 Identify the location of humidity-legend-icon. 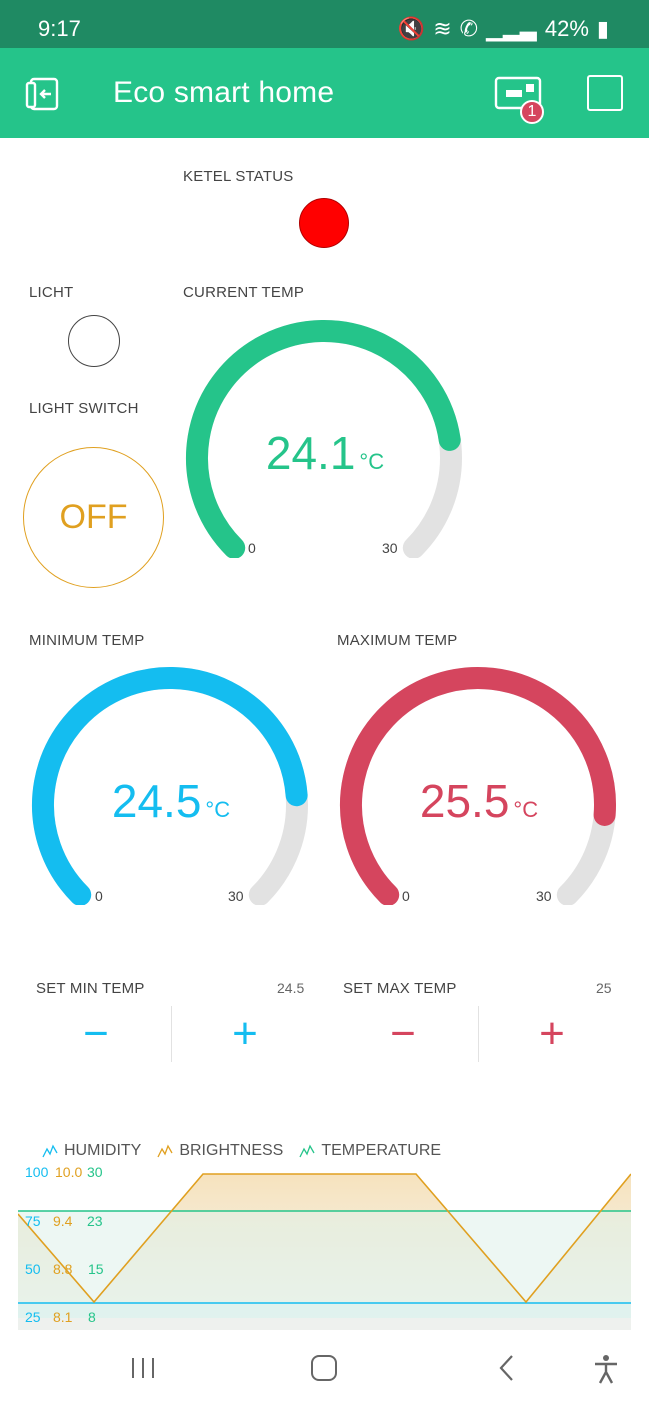
(50, 1151).